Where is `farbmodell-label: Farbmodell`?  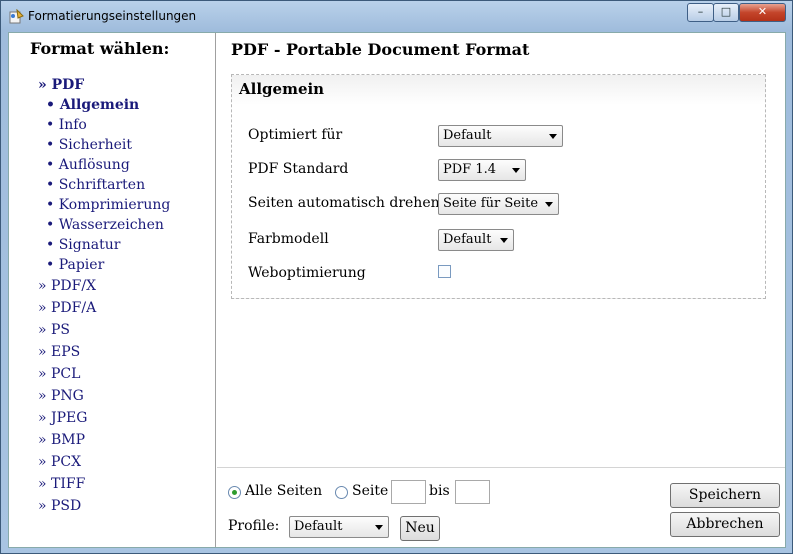
farbmodell-label: Farbmodell is located at coordinates (288, 239).